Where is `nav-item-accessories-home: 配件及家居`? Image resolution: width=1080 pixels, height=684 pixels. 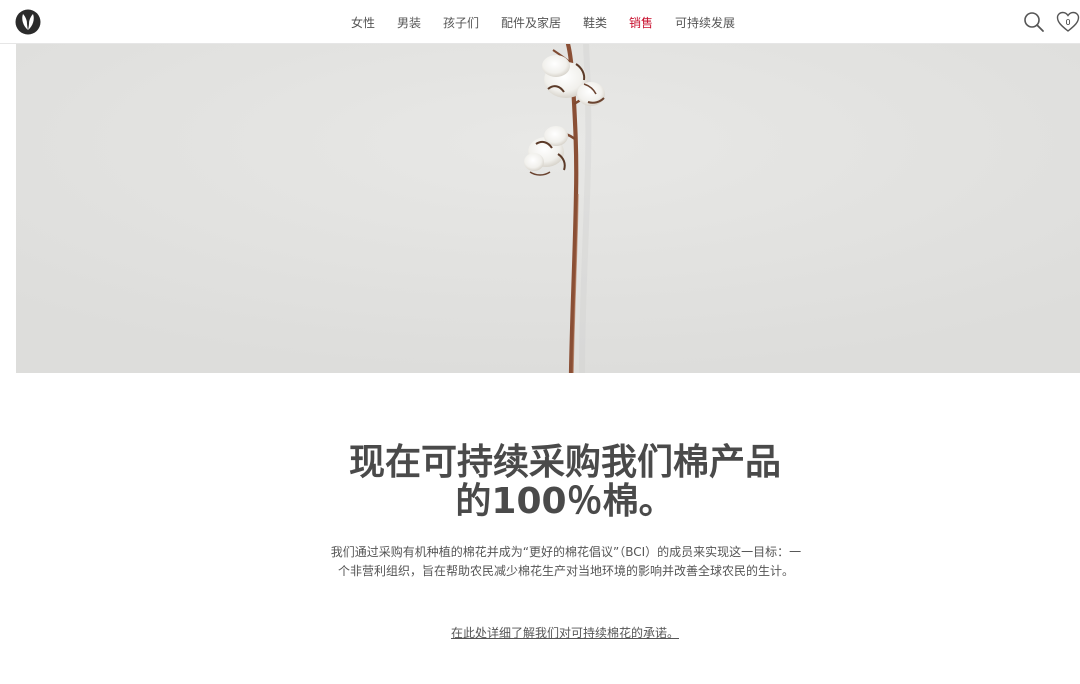 nav-item-accessories-home: 配件及家居 is located at coordinates (531, 22).